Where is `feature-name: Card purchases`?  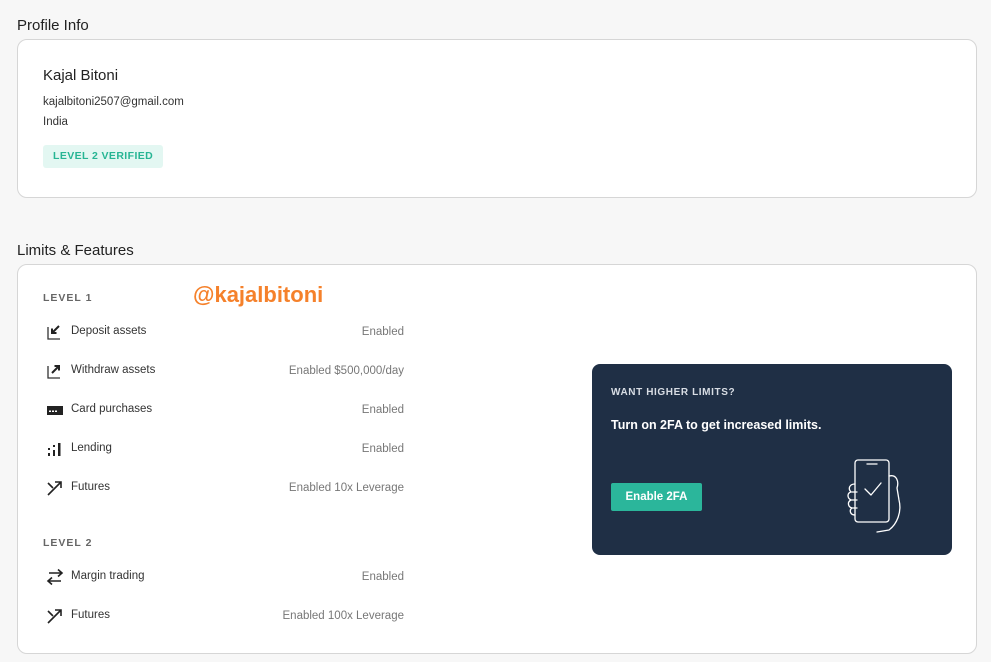
feature-name: Card purchases is located at coordinates (112, 409).